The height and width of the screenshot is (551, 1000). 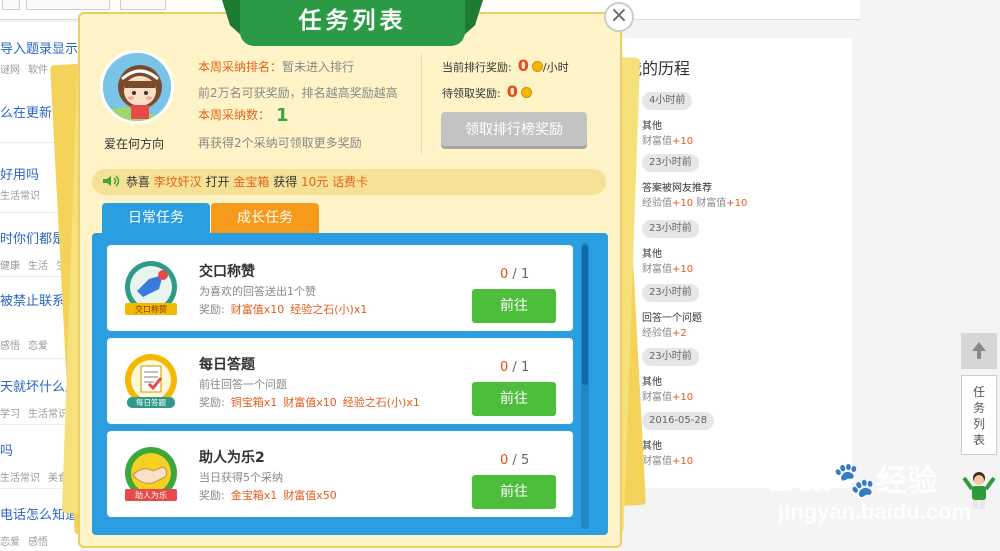 I want to click on weekly-rank-label: 本周采纳排名：, so click(x=240, y=67).